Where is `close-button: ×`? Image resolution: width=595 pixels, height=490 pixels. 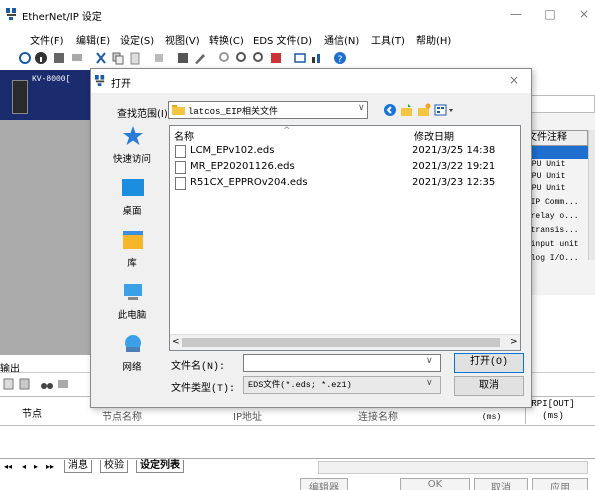
close-button: × is located at coordinates (584, 14).